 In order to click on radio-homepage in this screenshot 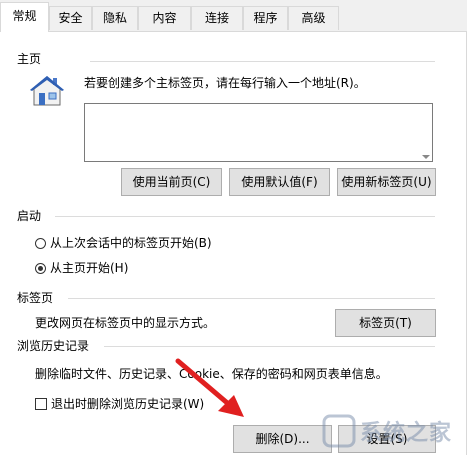, I will do `click(40, 268)`.